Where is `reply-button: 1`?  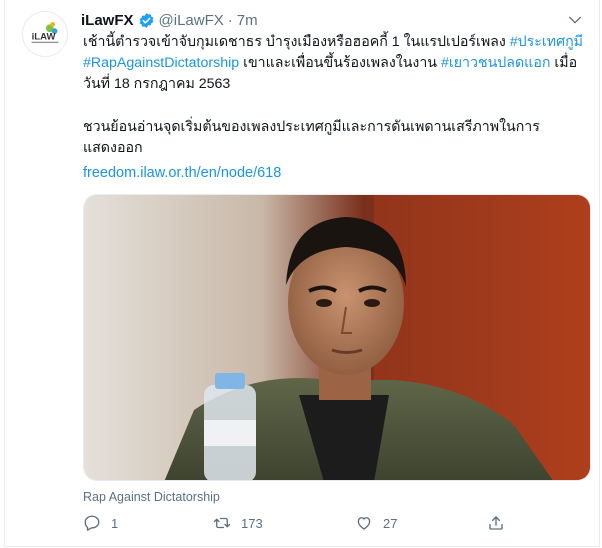
reply-button: 1 is located at coordinates (100, 523).